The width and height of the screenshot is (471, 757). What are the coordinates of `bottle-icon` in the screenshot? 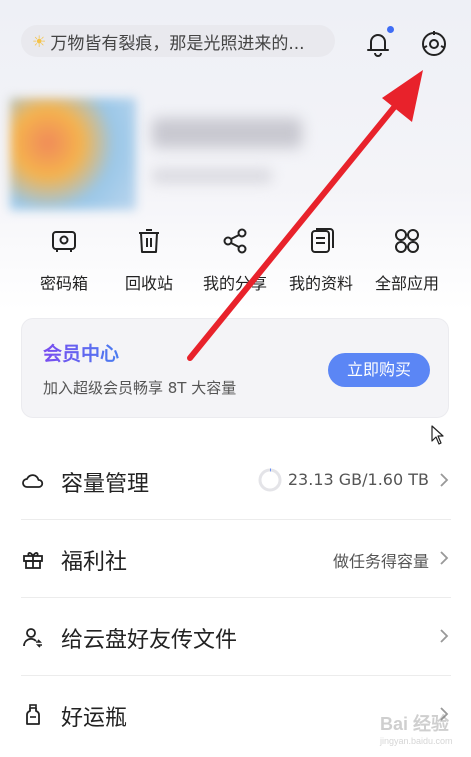 It's located at (33, 714).